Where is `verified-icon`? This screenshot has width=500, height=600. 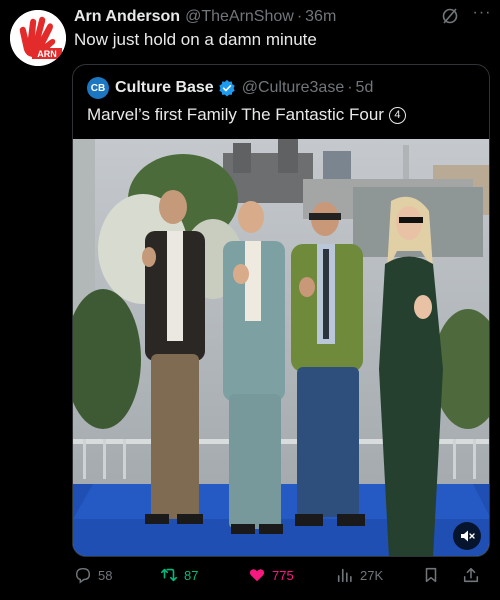
verified-icon is located at coordinates (227, 88).